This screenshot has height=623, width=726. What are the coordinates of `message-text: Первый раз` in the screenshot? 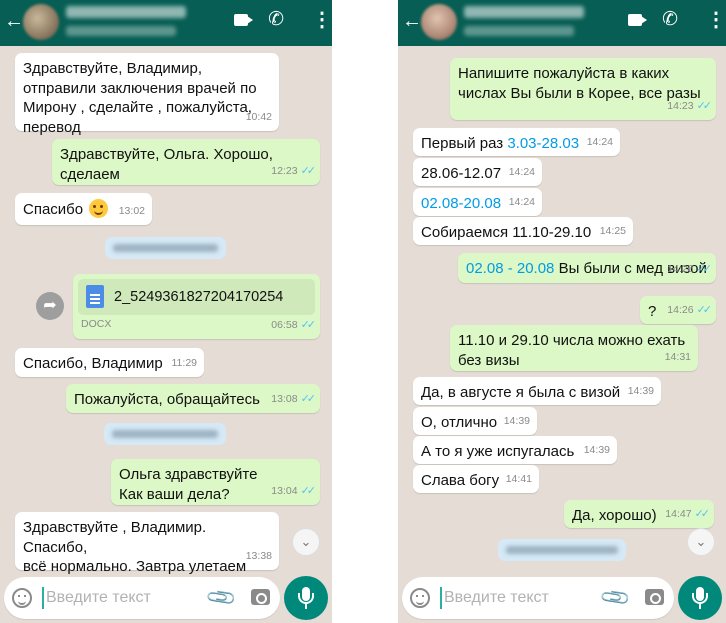 It's located at (464, 143).